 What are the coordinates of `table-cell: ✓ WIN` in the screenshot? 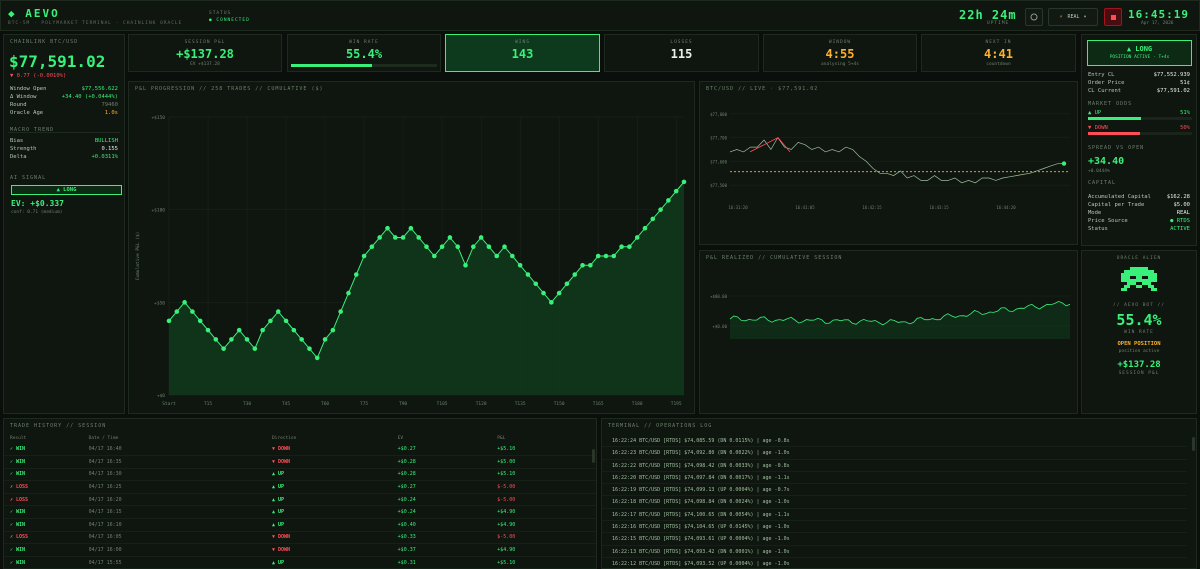 It's located at (43, 512).